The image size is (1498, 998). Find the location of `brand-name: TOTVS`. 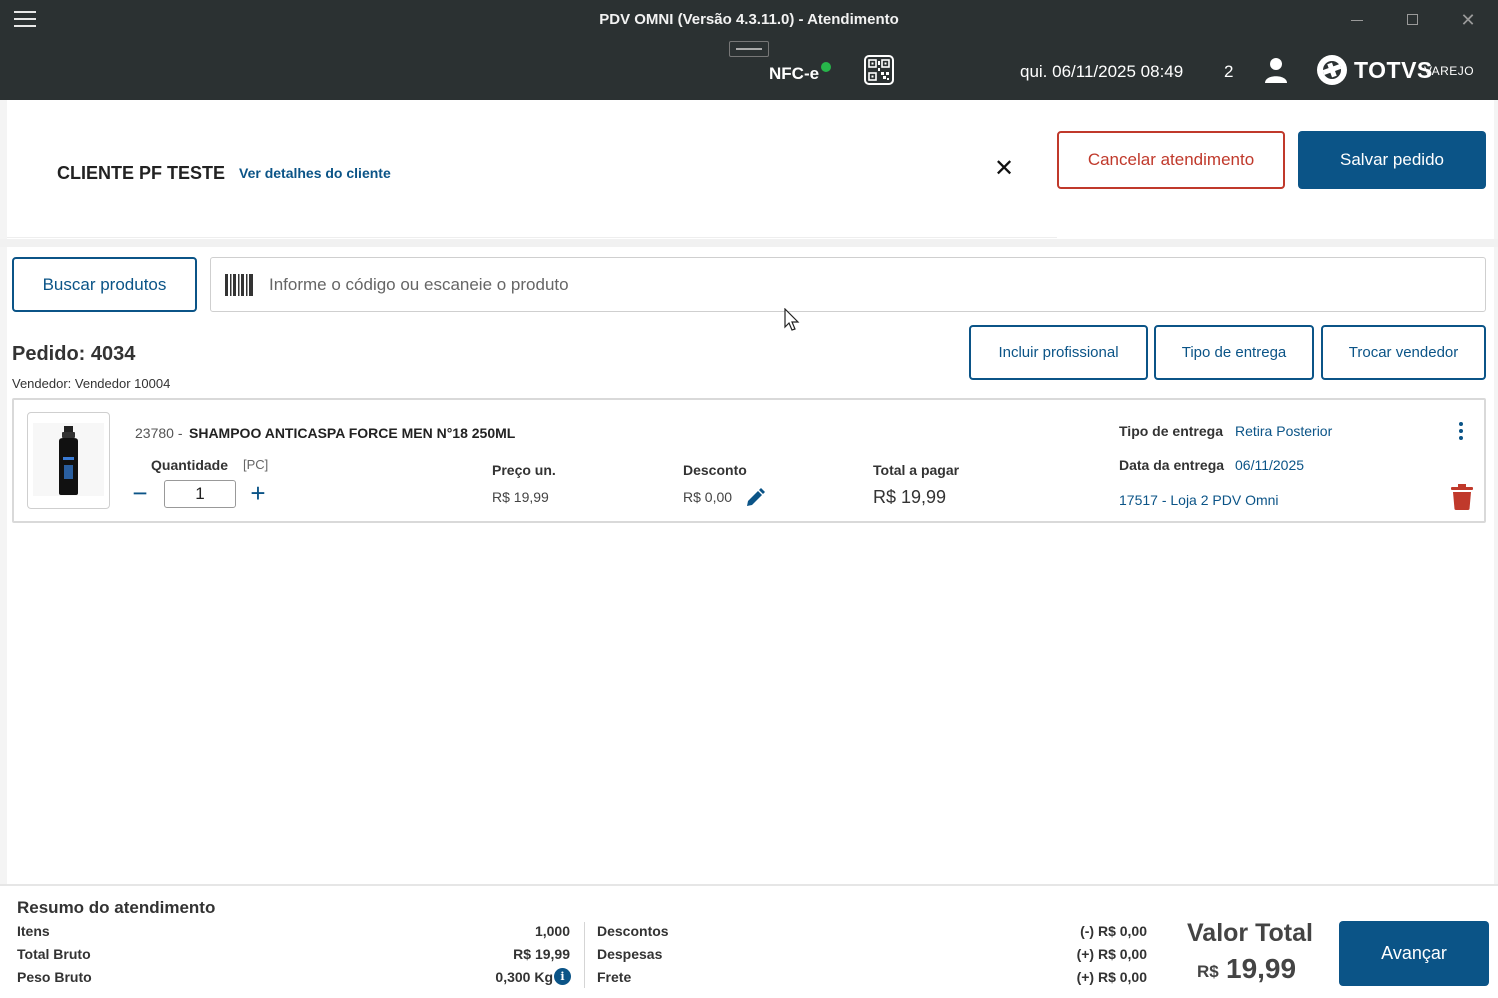

brand-name: TOTVS is located at coordinates (1393, 70).